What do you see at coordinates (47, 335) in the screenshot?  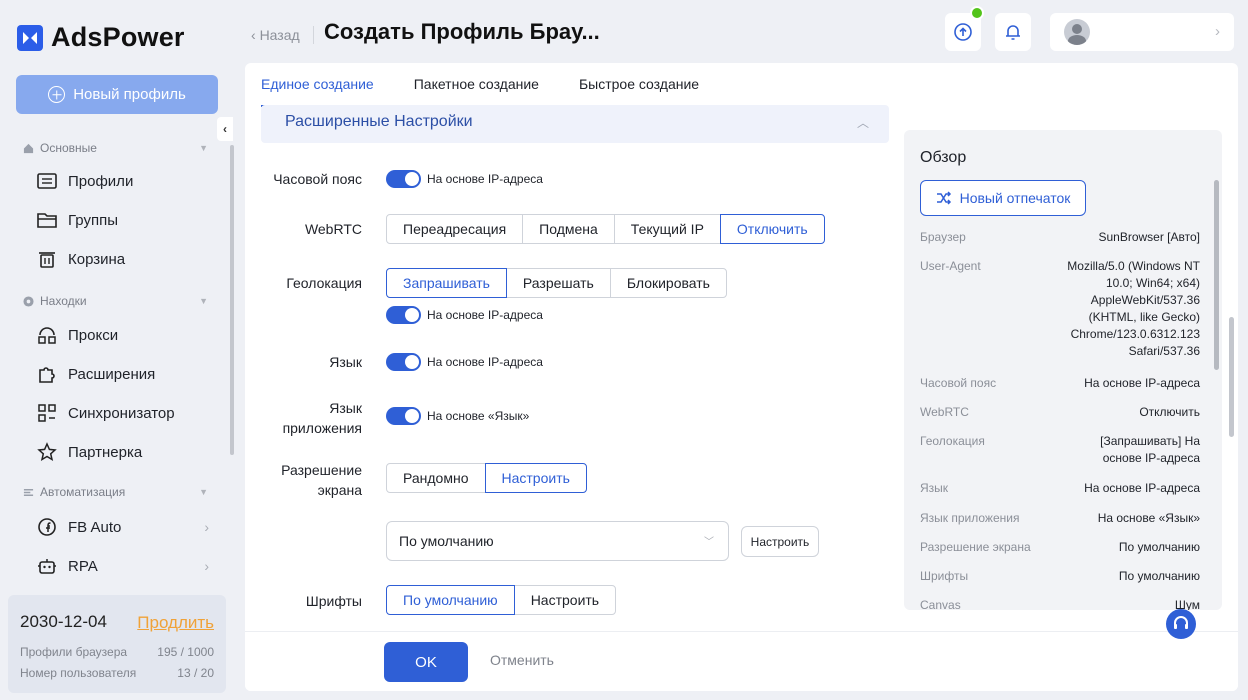 I see `proxy-icon` at bounding box center [47, 335].